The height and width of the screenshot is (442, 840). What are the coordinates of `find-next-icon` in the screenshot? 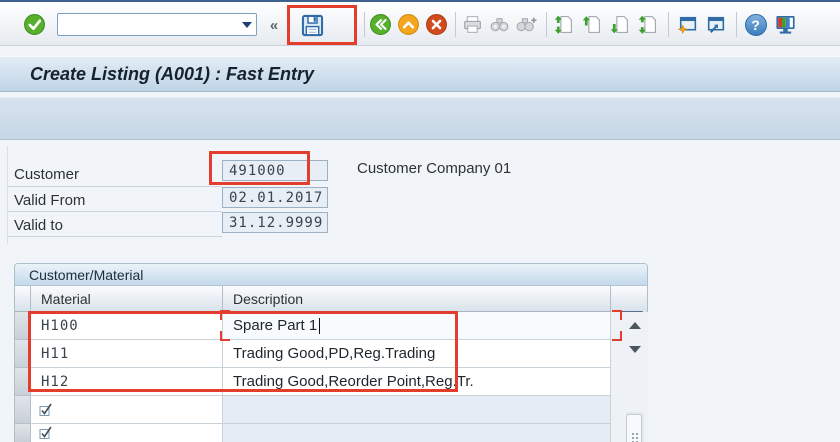 It's located at (526, 24).